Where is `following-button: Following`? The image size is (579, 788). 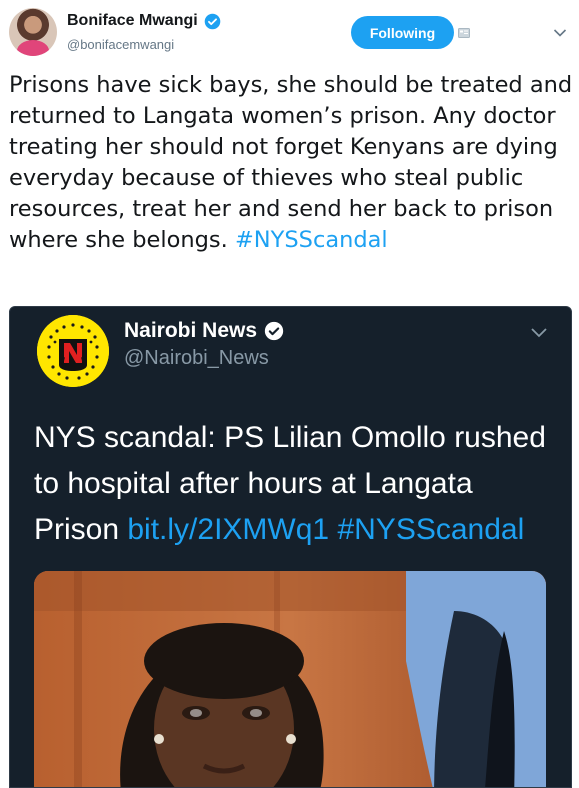 following-button: Following is located at coordinates (402, 32).